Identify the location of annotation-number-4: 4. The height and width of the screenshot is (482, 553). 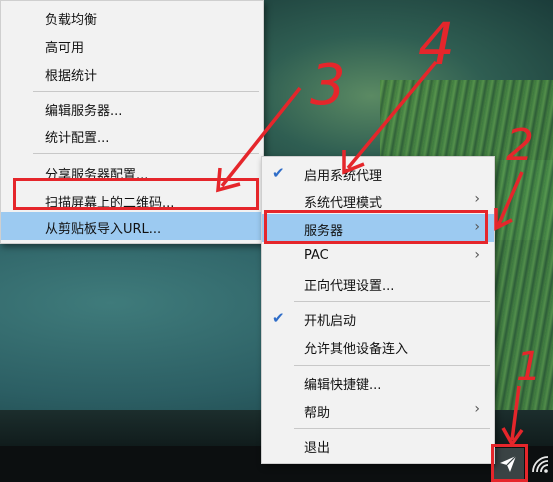
(436, 44).